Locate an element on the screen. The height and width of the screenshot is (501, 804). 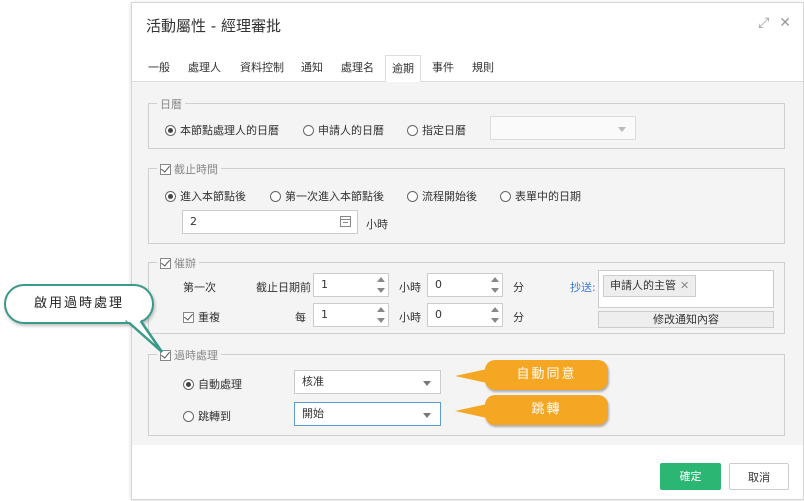
repeat-option: 重複 is located at coordinates (201, 317).